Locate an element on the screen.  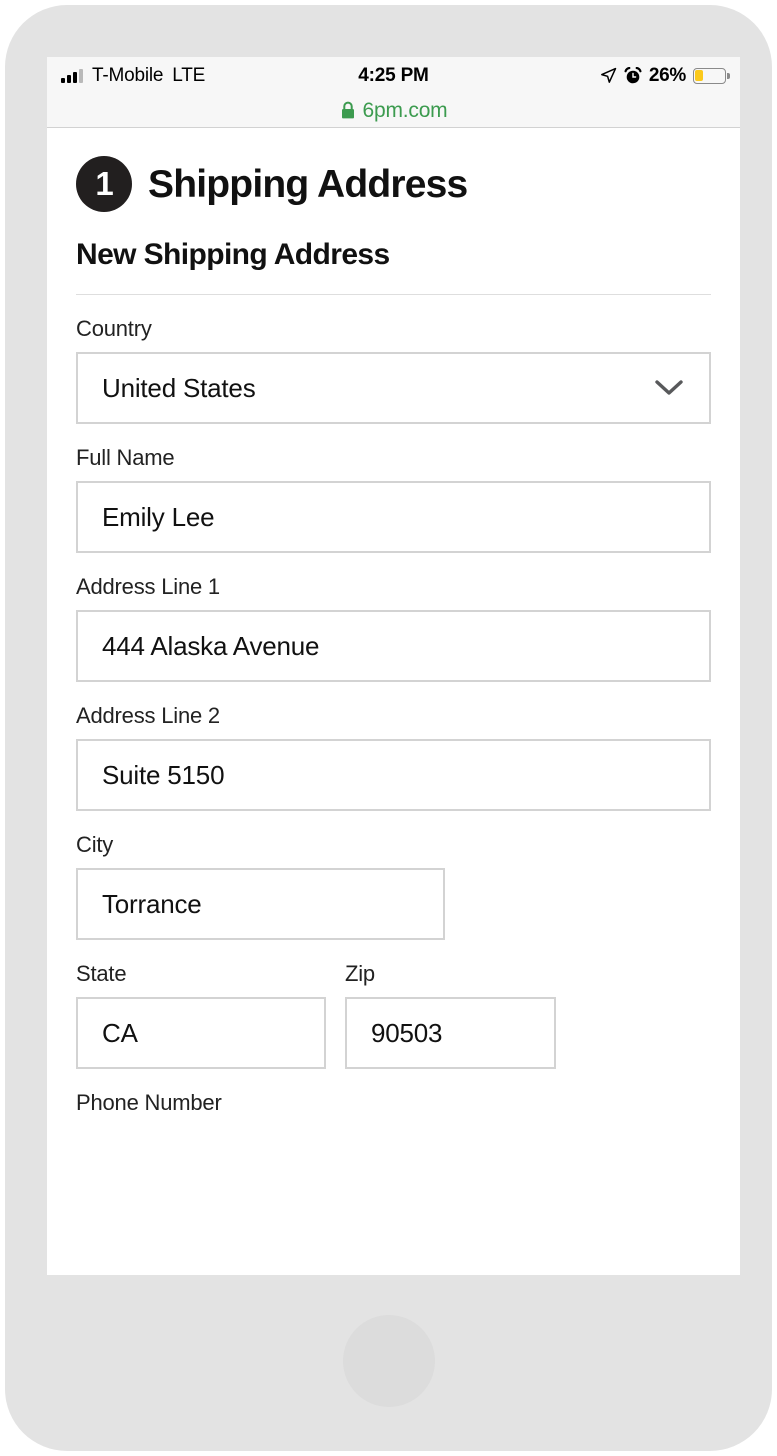
step-number-badge: 1 is located at coordinates (104, 184).